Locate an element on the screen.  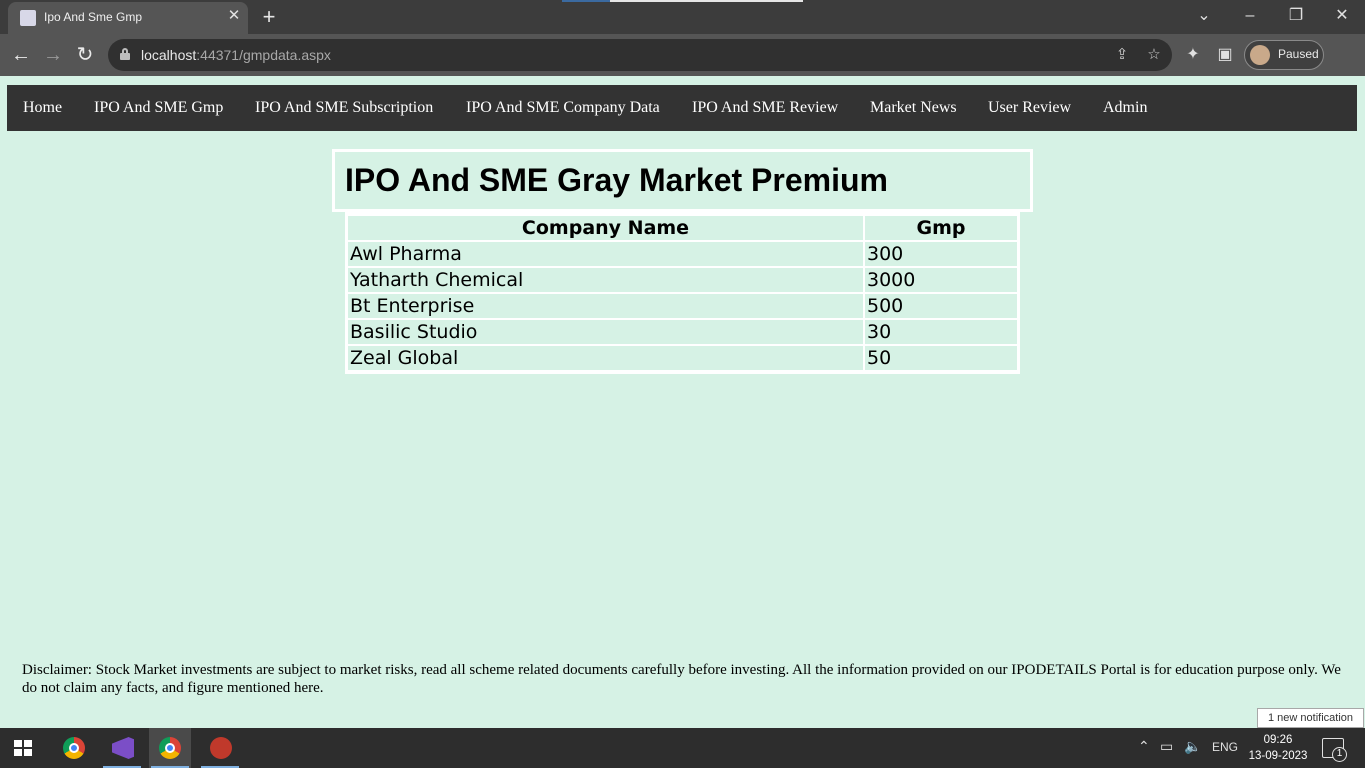
minimize-icon: – is located at coordinates (1250, 16).